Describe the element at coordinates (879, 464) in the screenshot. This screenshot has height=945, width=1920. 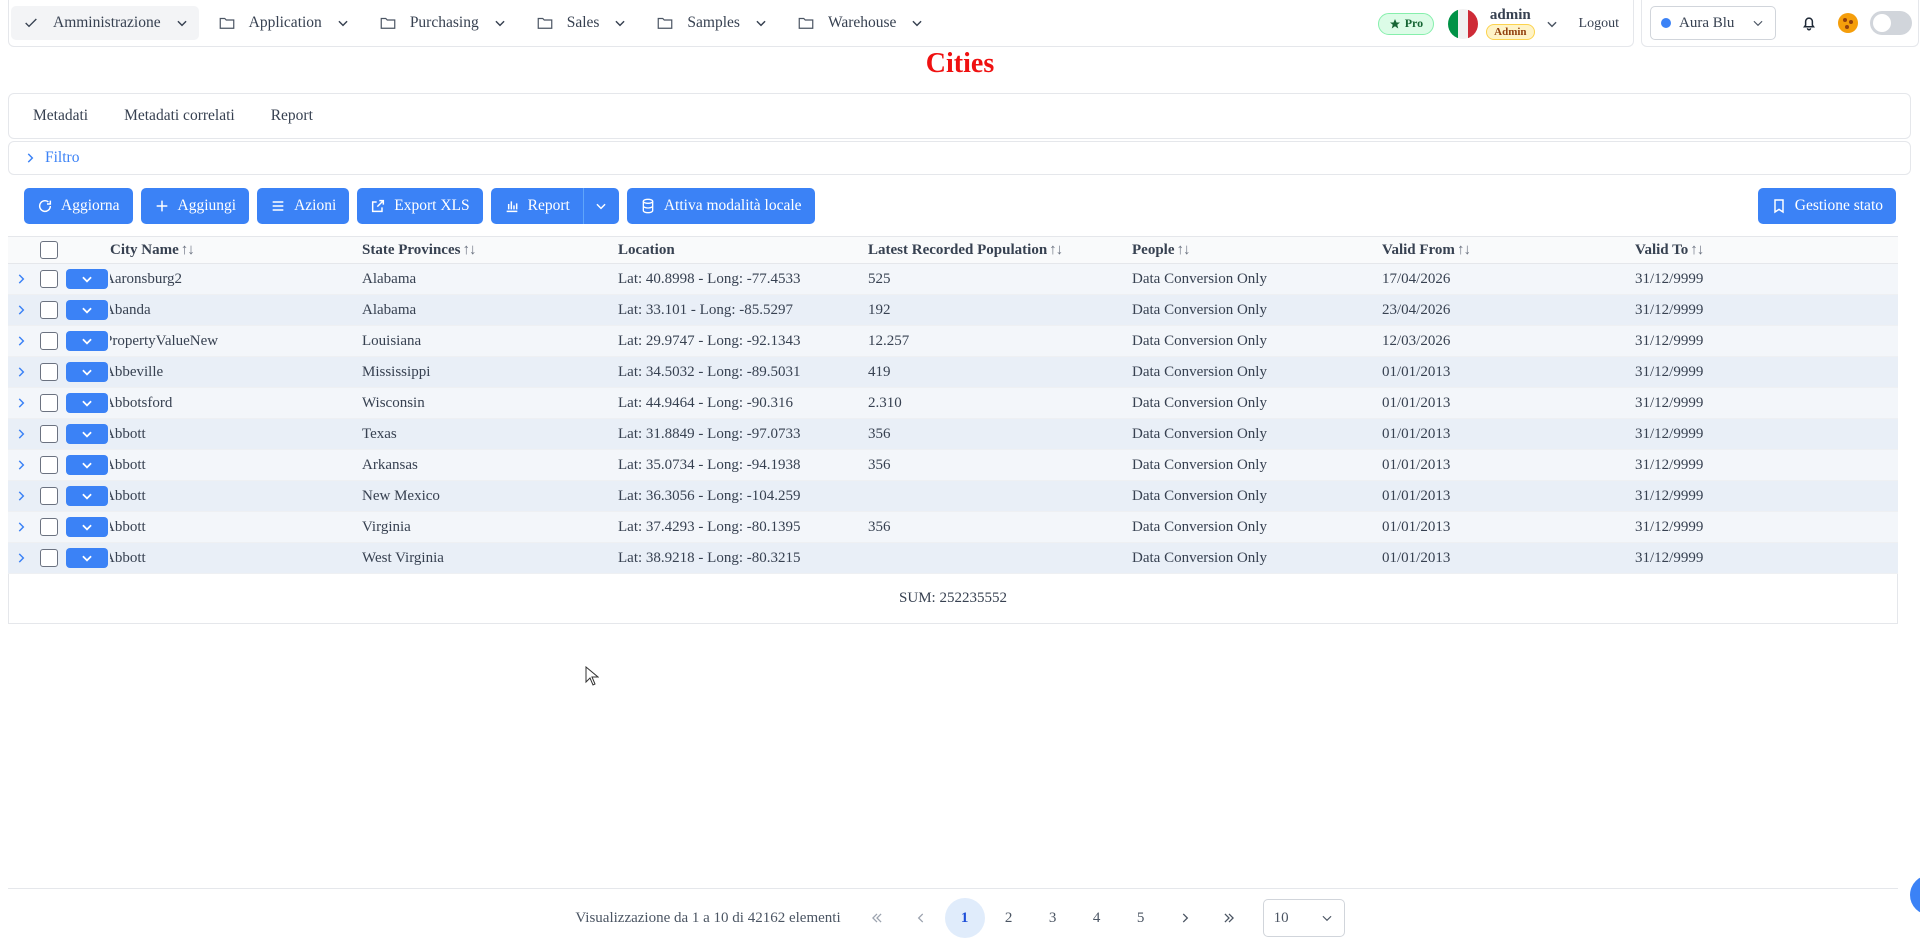
I see `cell-population: 356` at that location.